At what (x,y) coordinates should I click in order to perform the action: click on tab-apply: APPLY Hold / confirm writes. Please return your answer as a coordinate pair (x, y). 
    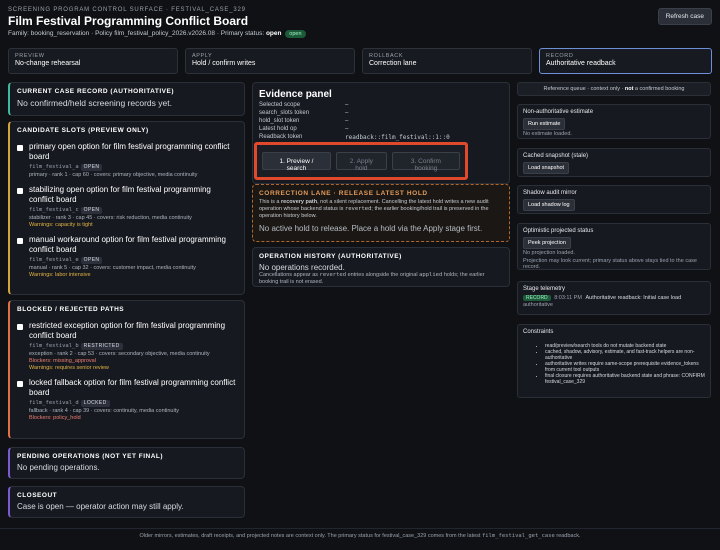
    Looking at the image, I should click on (270, 61).